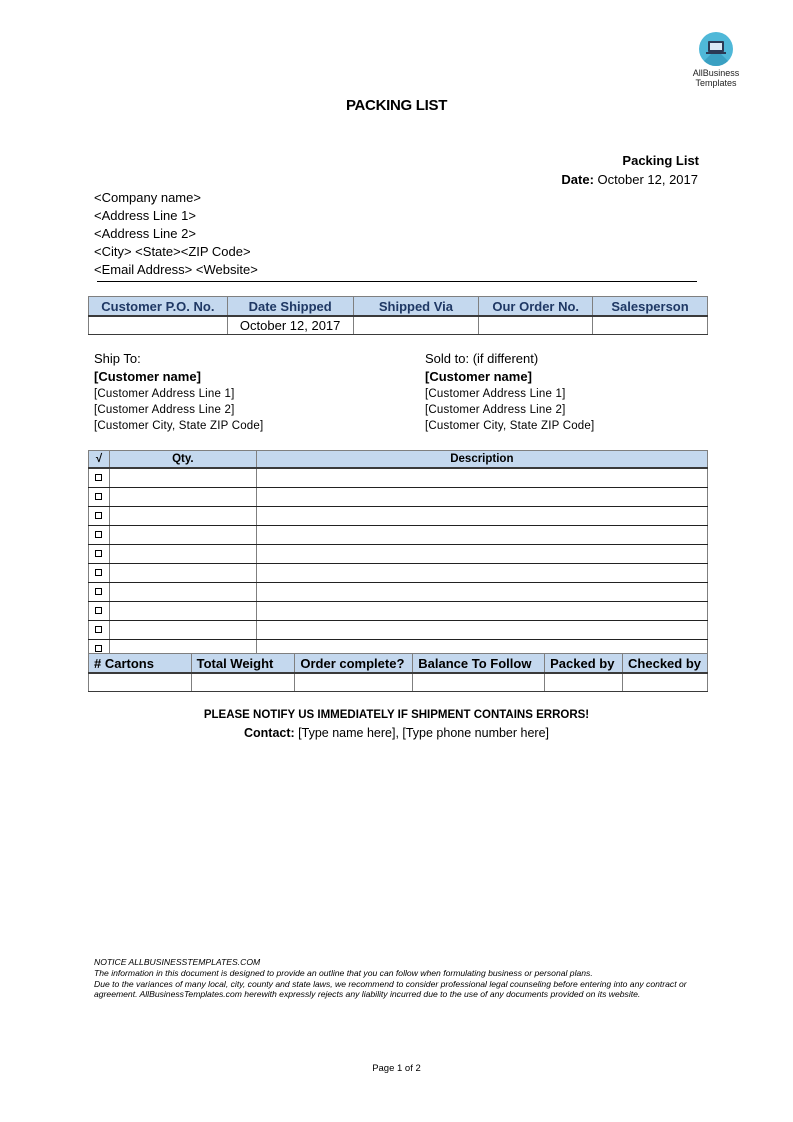  Describe the element at coordinates (176, 270) in the screenshot. I see `company-email-website: <Email Address> <Website>` at that location.